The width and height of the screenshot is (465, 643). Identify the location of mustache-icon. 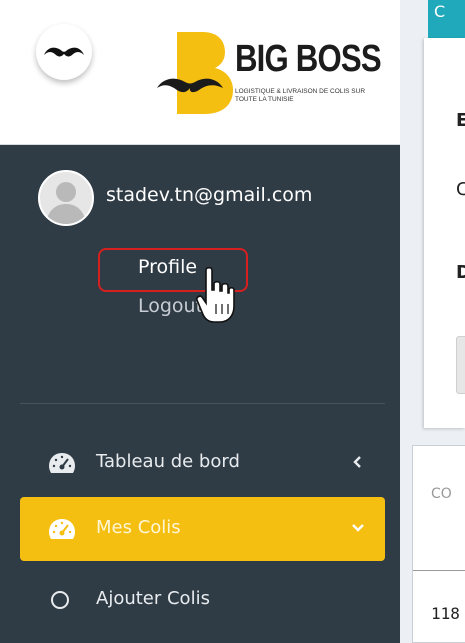
(64, 52).